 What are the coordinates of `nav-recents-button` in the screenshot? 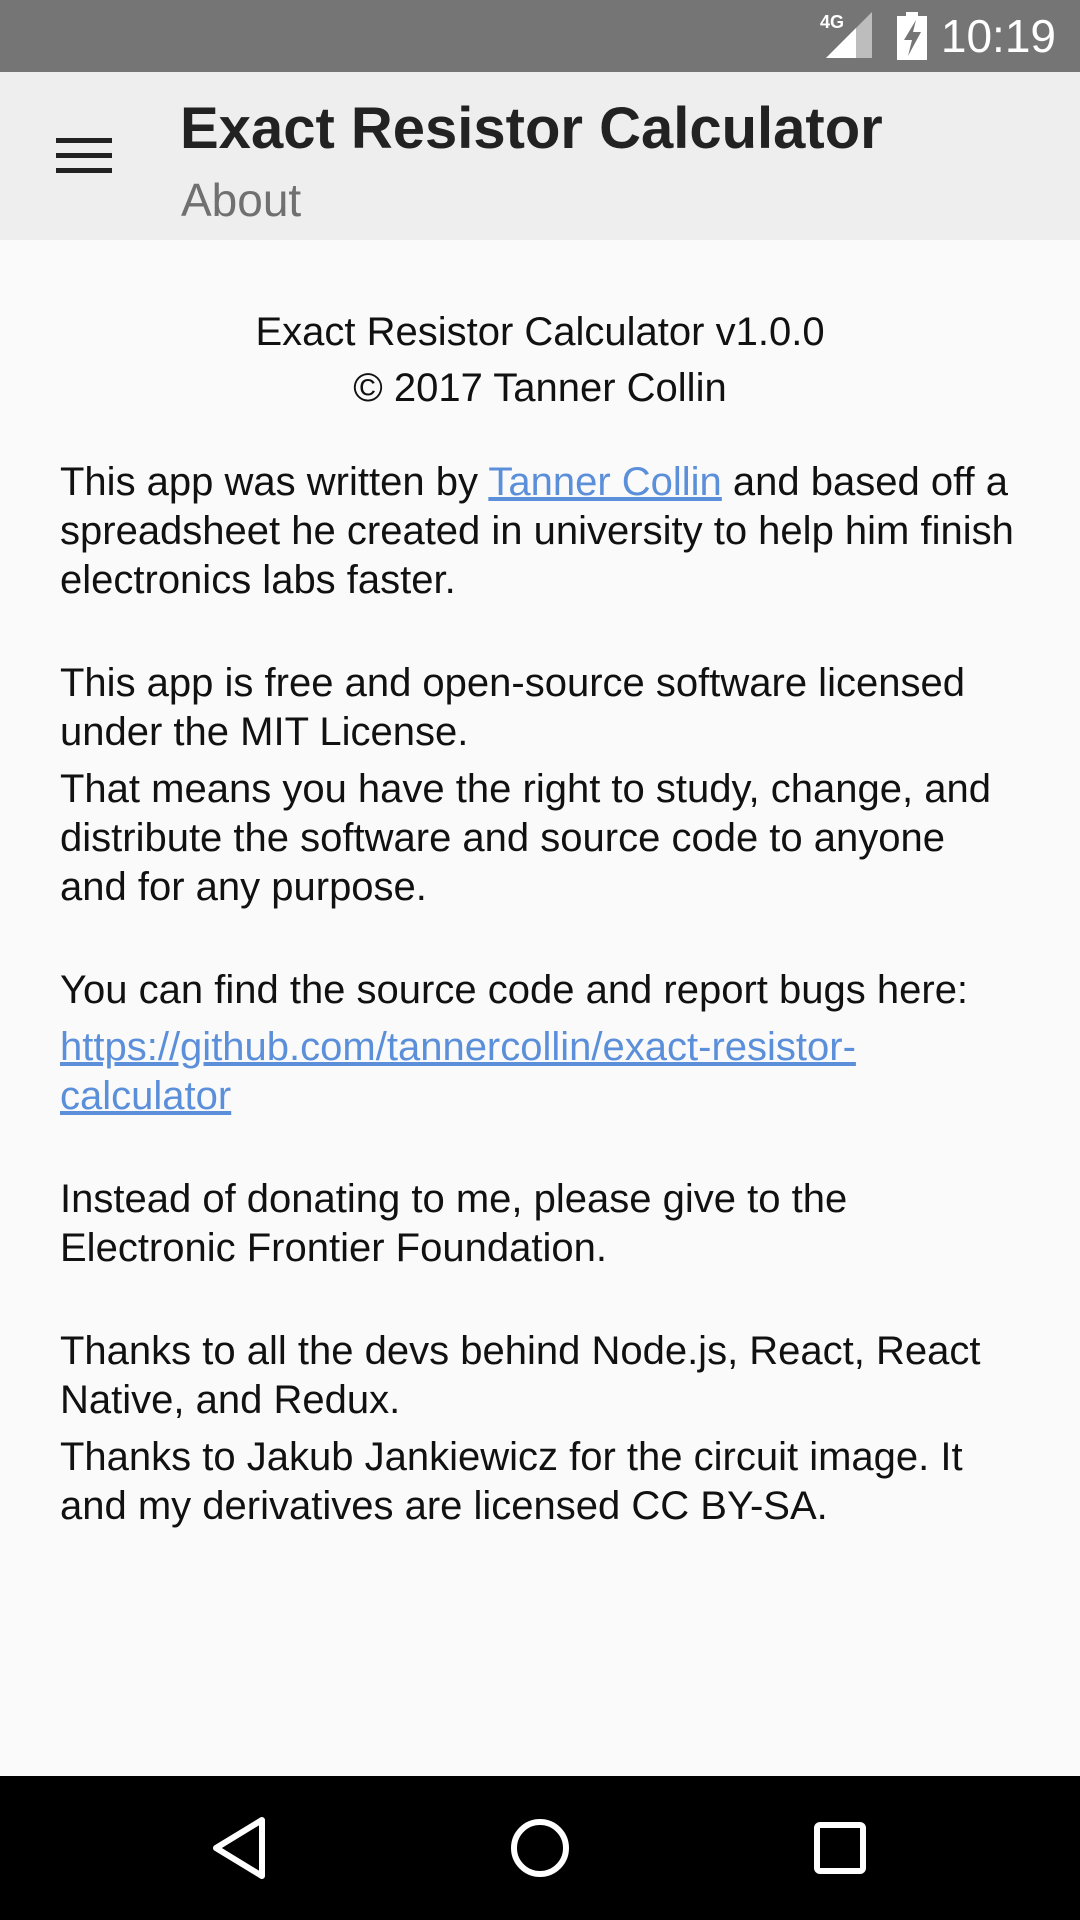 It's located at (840, 1848).